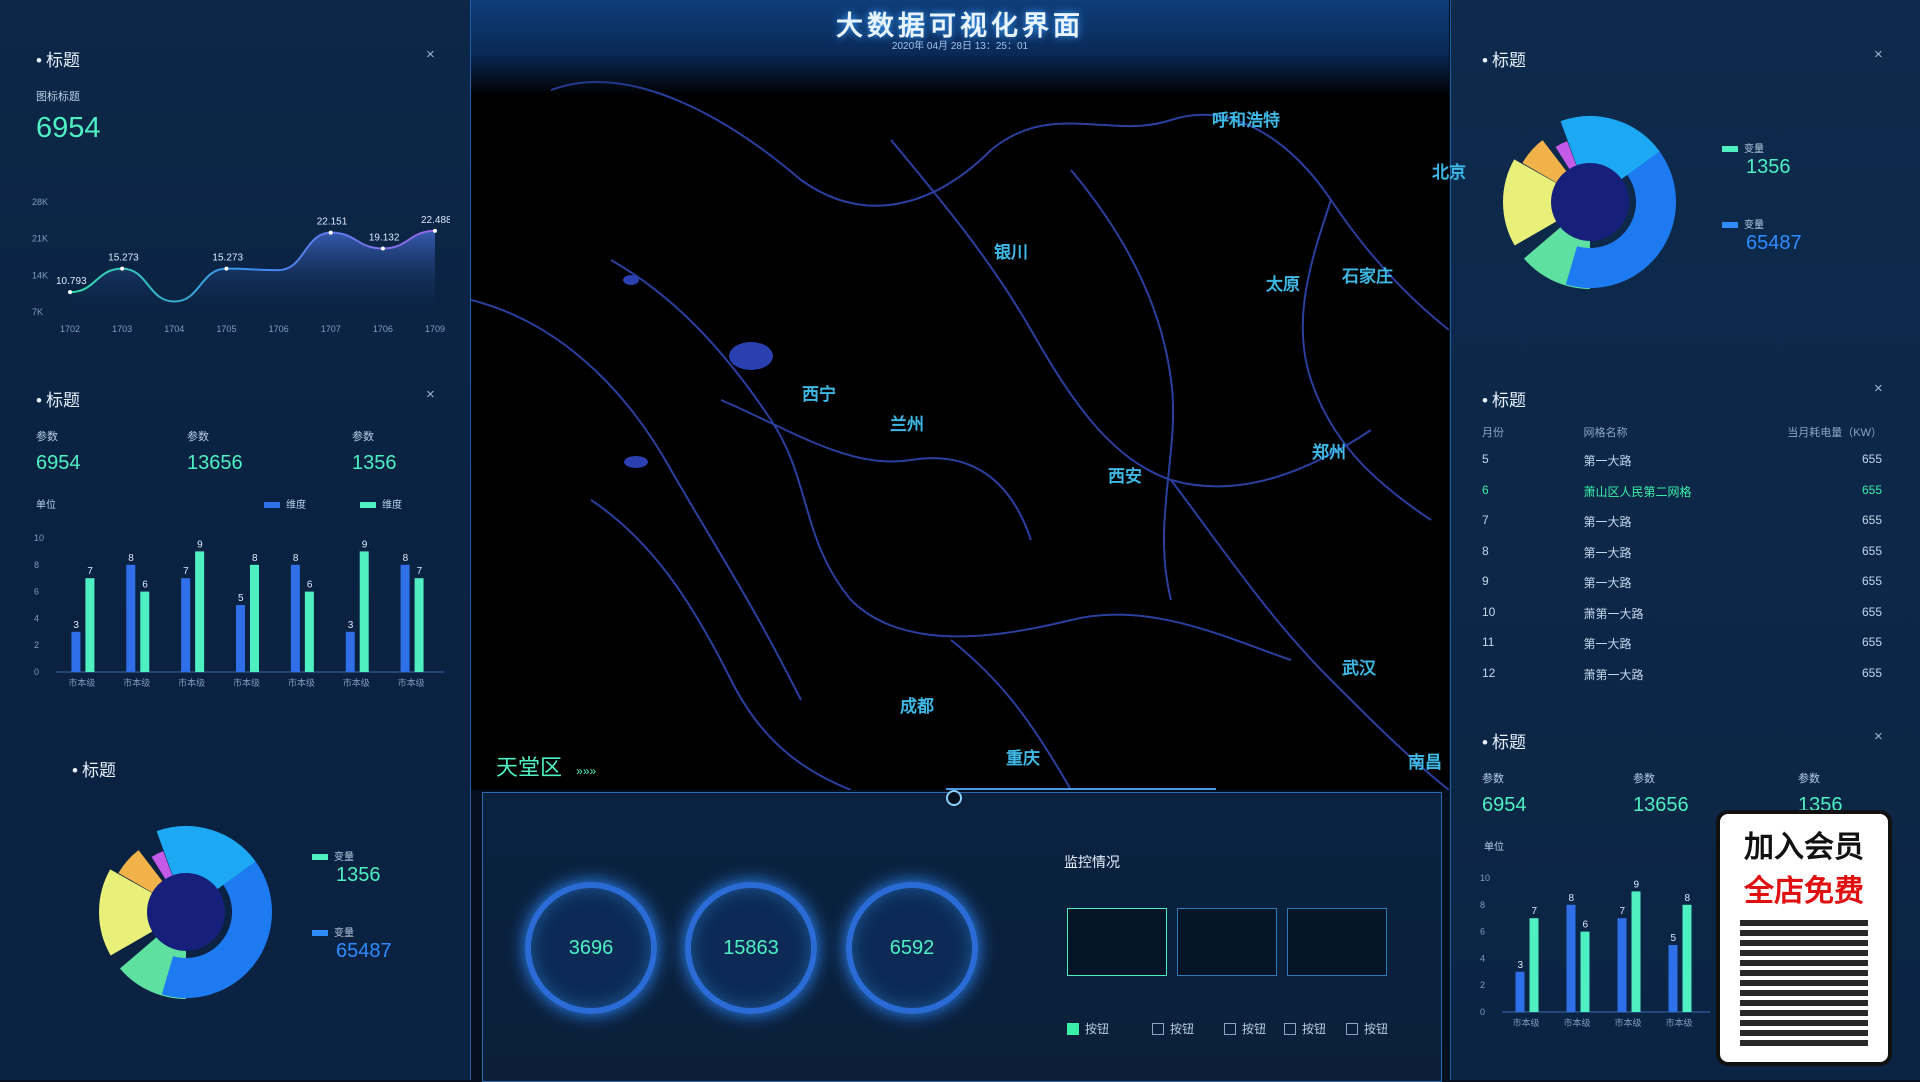 This screenshot has height=1082, width=1920. What do you see at coordinates (1485, 520) in the screenshot?
I see `table-cell: 7` at bounding box center [1485, 520].